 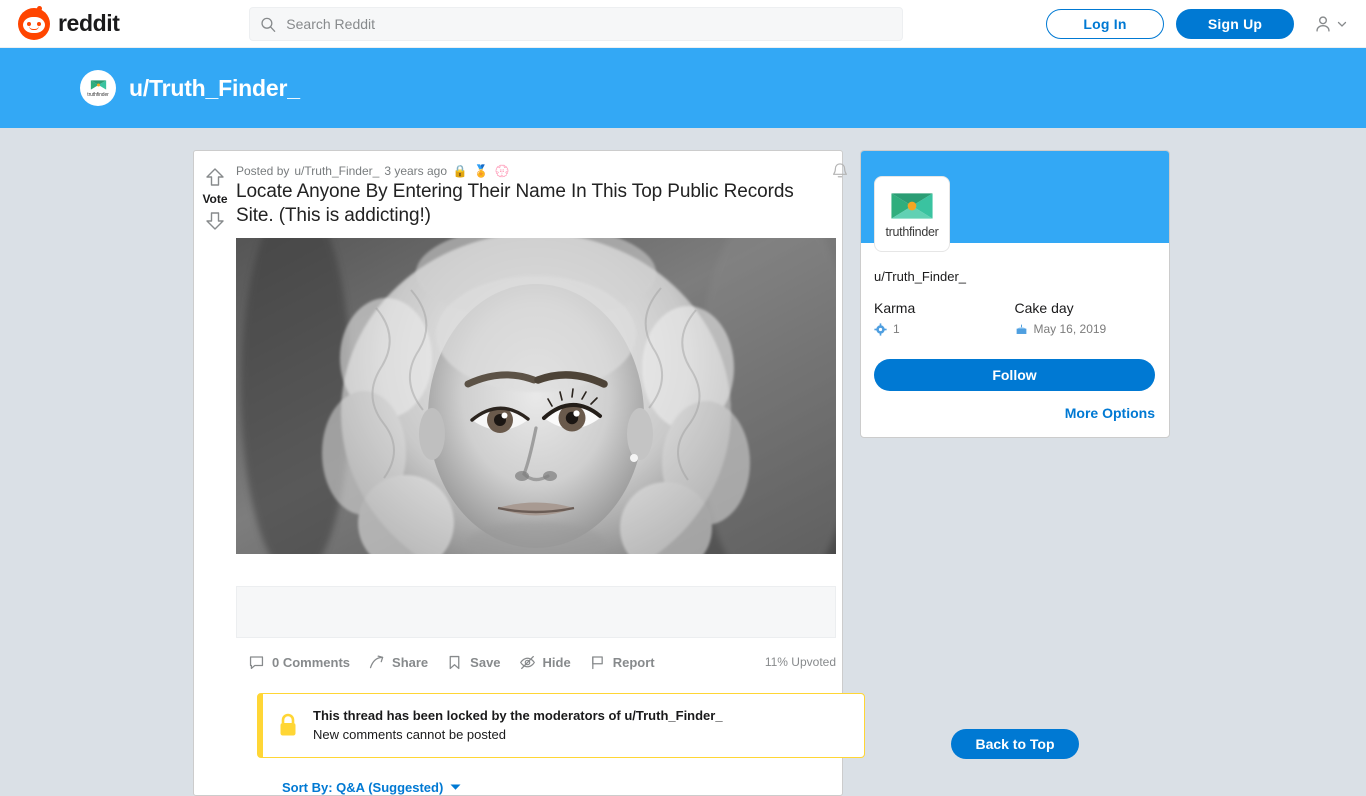 What do you see at coordinates (800, 662) in the screenshot?
I see `upvoted-percentage: 11% Upvoted` at bounding box center [800, 662].